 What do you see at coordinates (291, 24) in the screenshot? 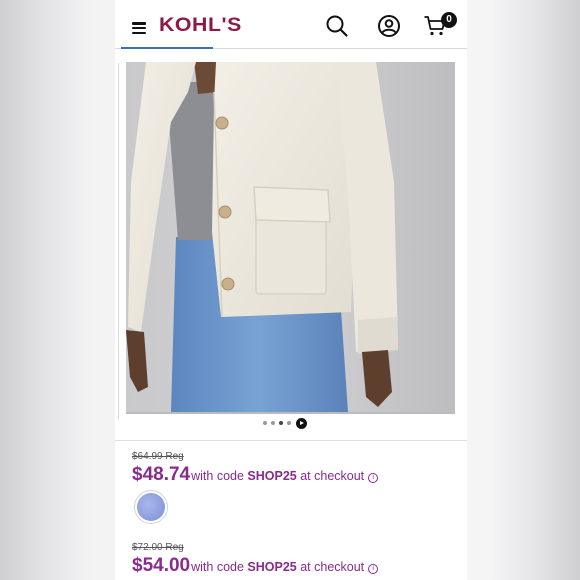
I see `site-header: KOHL'S 0` at bounding box center [291, 24].